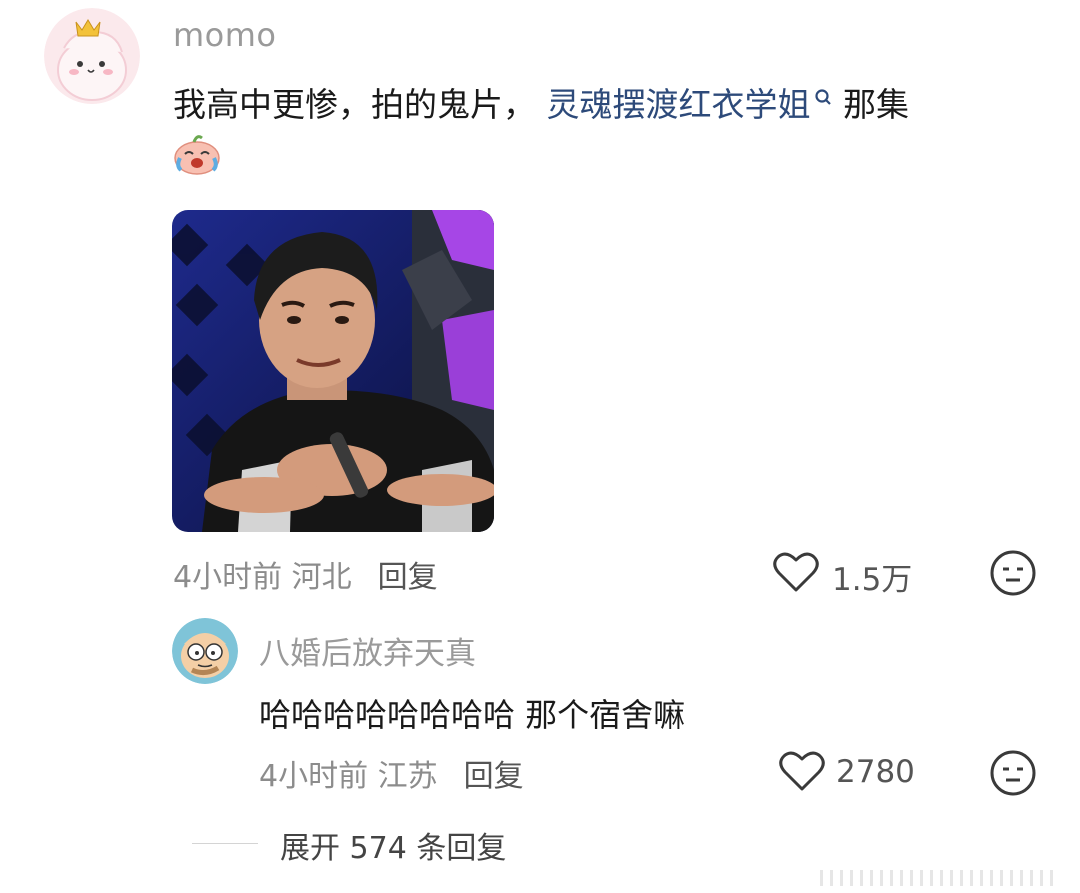 The height and width of the screenshot is (893, 1080). Describe the element at coordinates (197, 153) in the screenshot. I see `crying-emoji-icon` at that location.